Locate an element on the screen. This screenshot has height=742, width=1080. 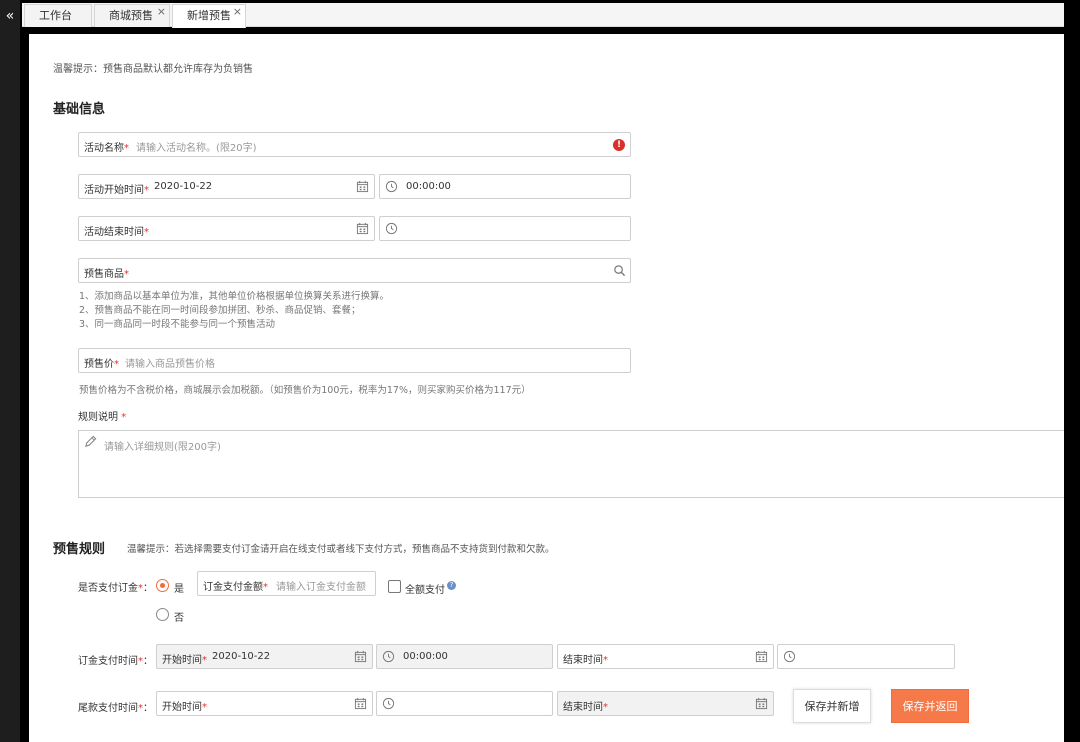
field-label: 活动名称* is located at coordinates (106, 148).